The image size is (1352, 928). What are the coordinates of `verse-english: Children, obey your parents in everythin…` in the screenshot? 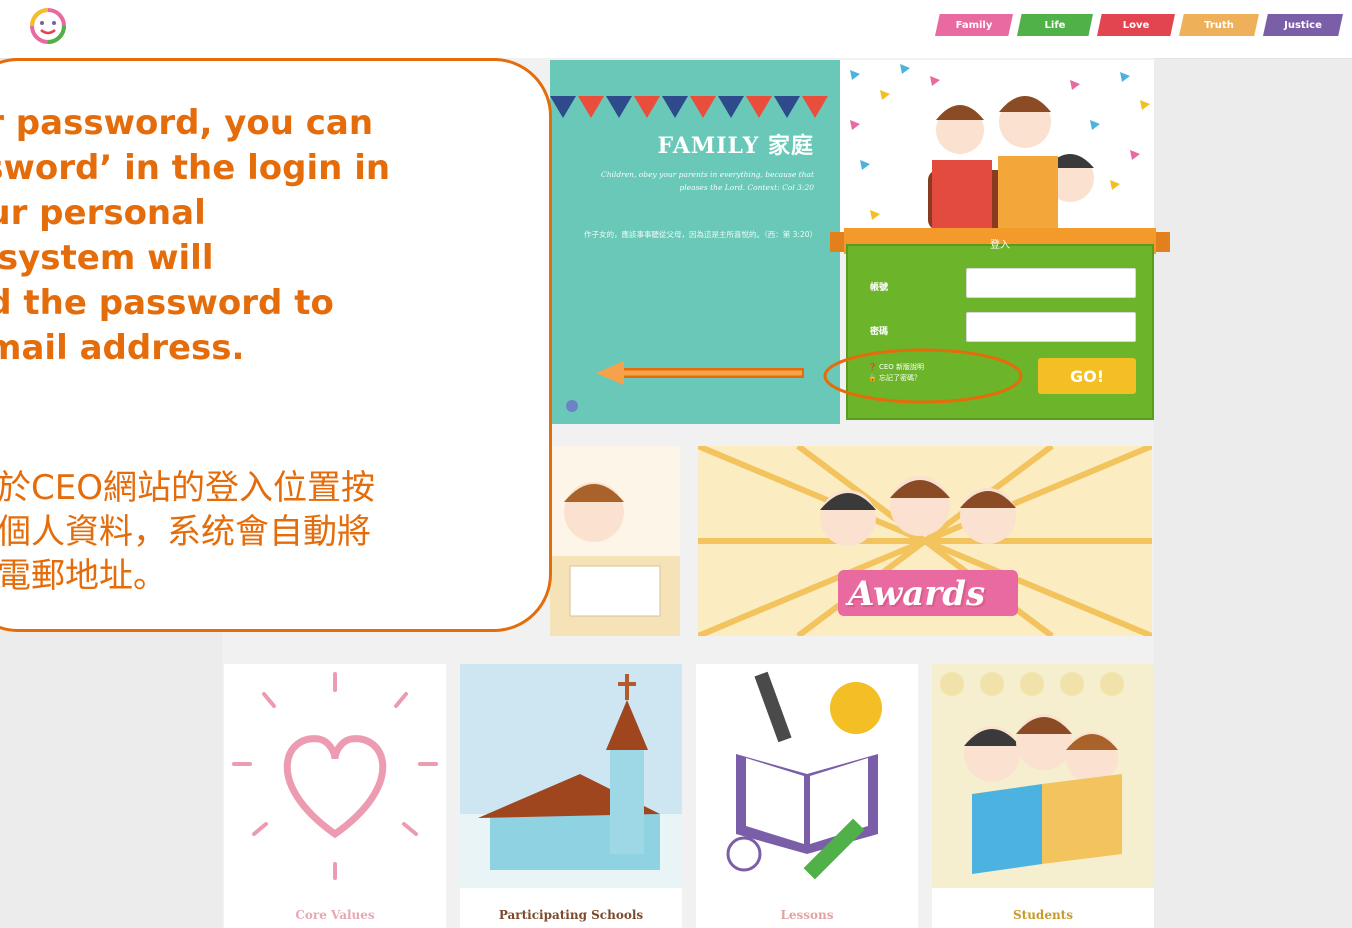 It's located at (707, 181).